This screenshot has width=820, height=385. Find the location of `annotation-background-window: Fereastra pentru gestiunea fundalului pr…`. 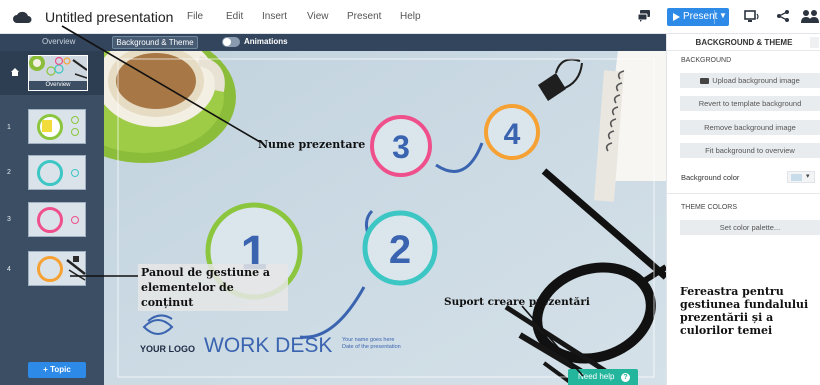

annotation-background-window: Fereastra pentru gestiunea fundalului pr… is located at coordinates (744, 311).